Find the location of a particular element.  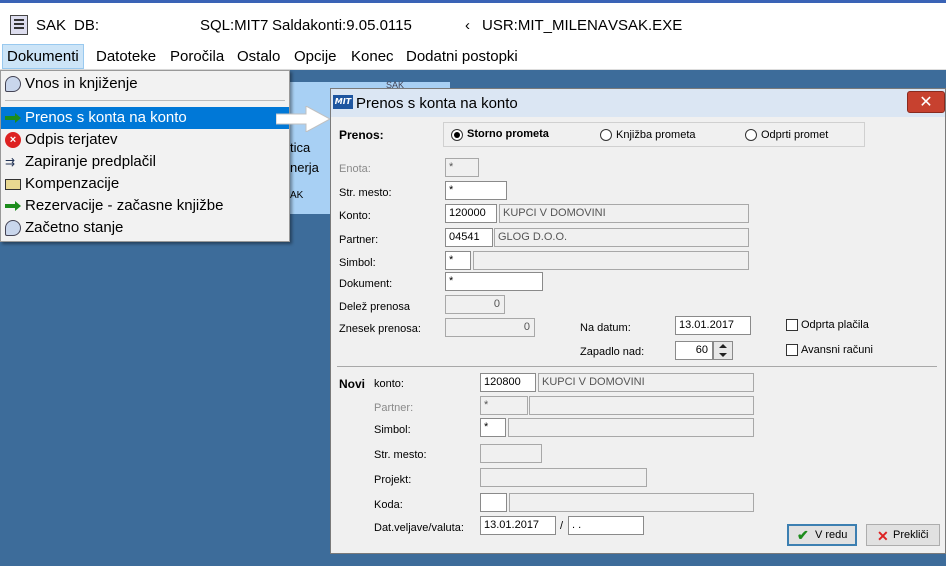

novi-simbol-field: * is located at coordinates (493, 427).